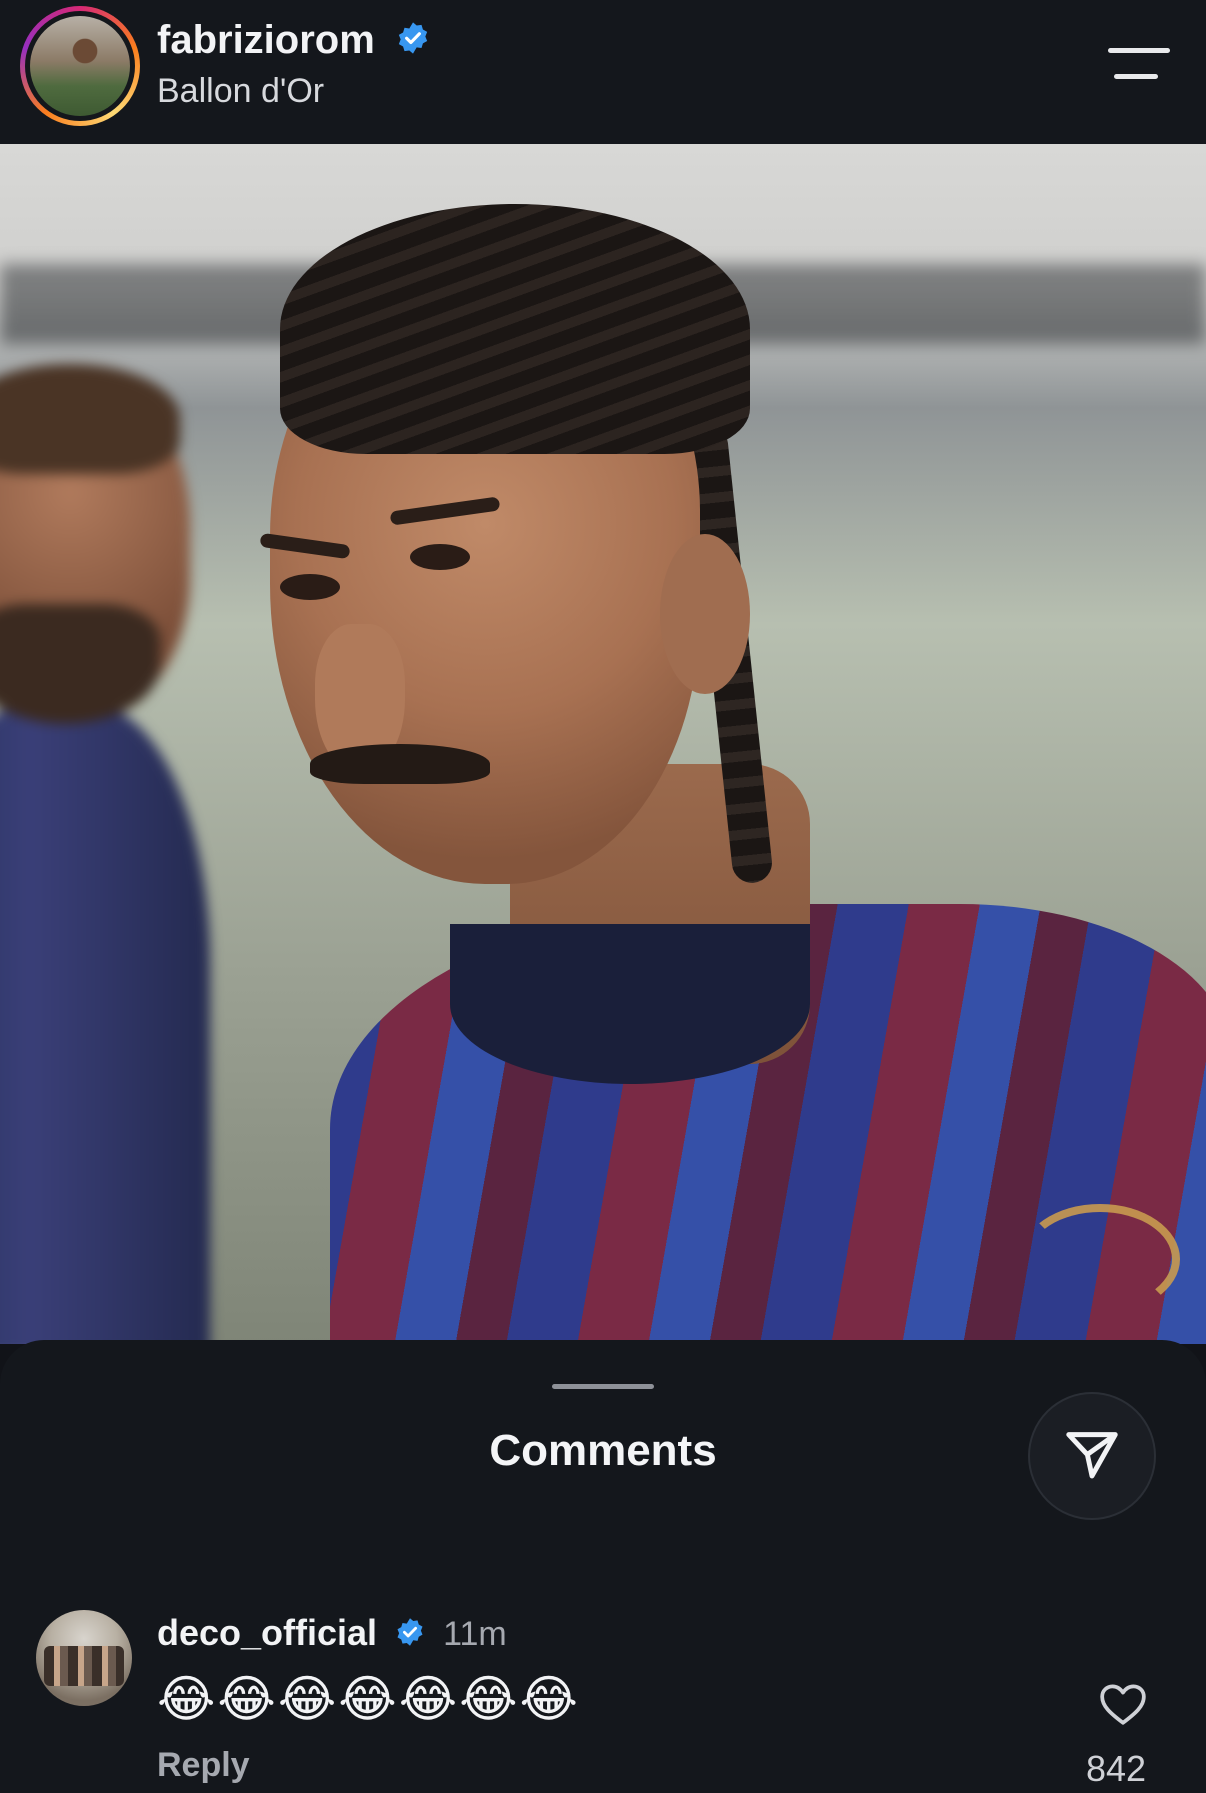 The width and height of the screenshot is (1206, 1793). Describe the element at coordinates (105, 1024) in the screenshot. I see `bg-person-body` at that location.